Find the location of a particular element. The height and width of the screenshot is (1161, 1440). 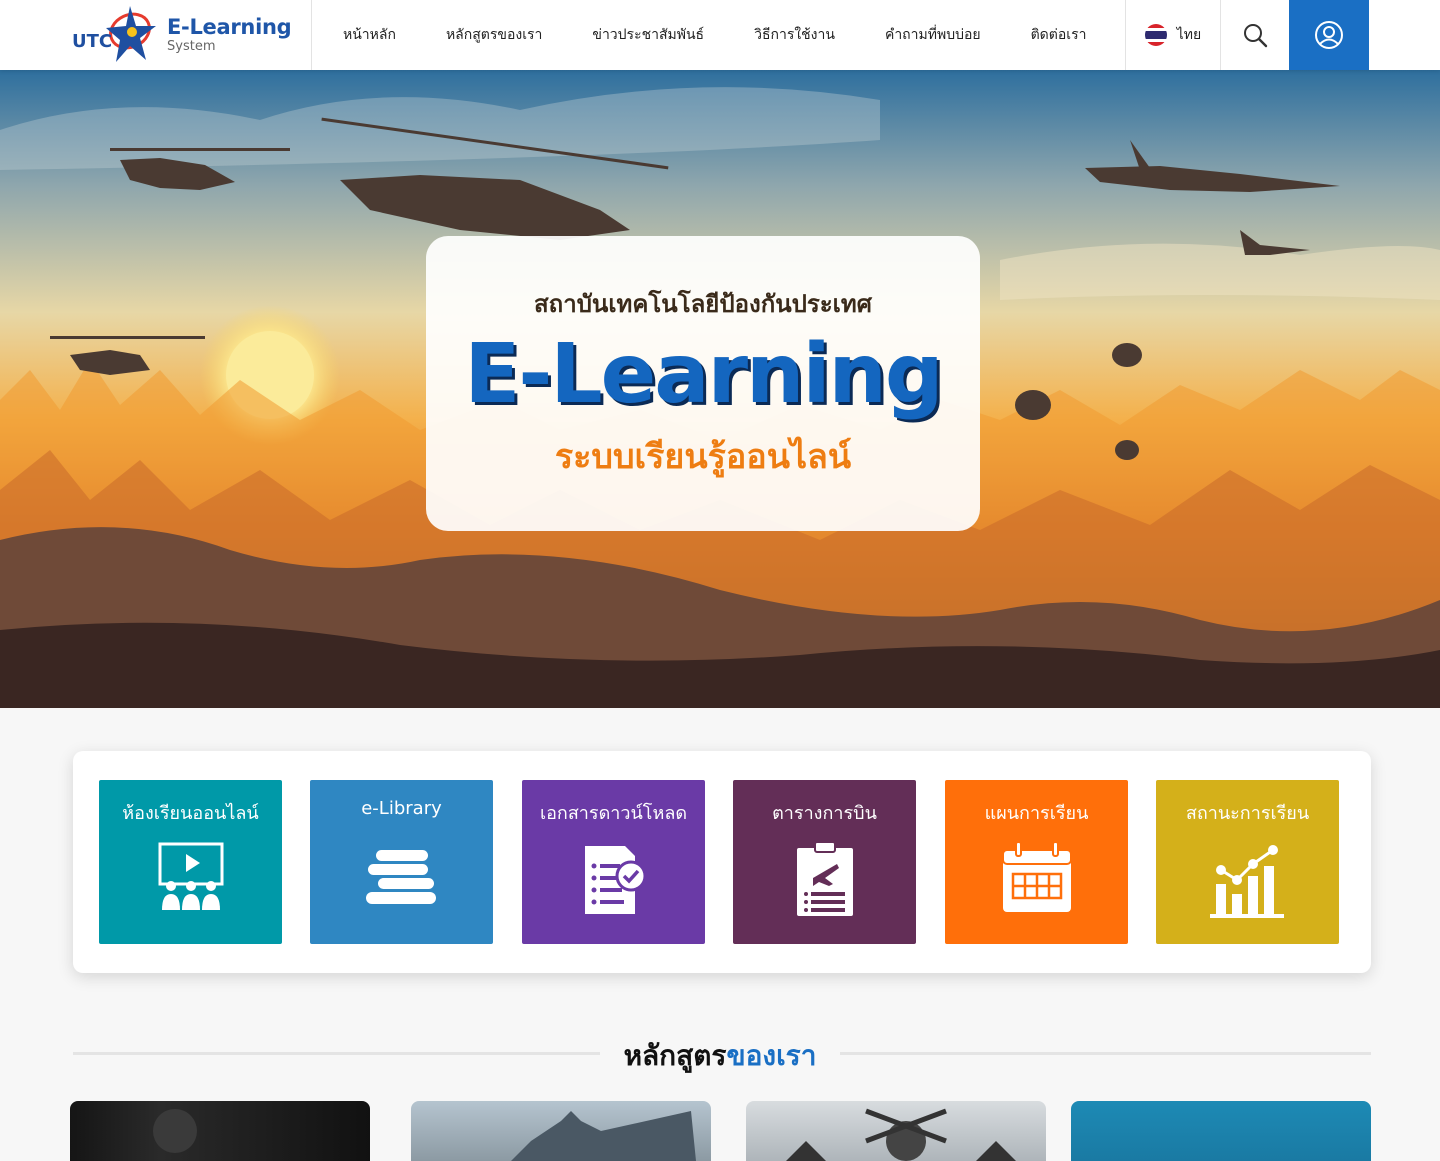

menu-study-plan-label: แผนการเรียน is located at coordinates (1036, 813).